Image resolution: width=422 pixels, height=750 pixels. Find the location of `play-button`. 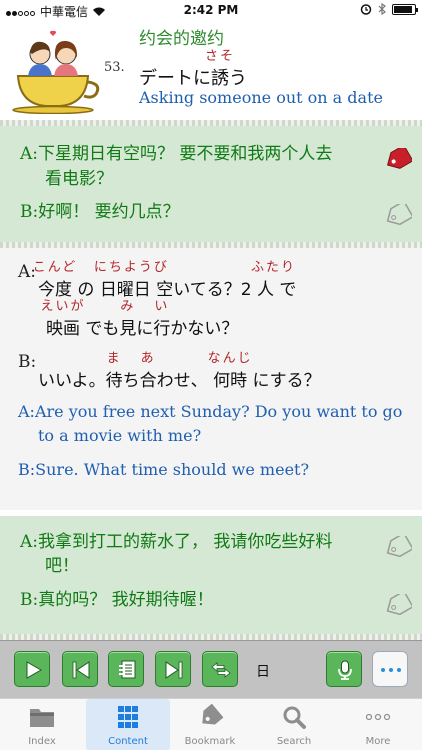

play-button is located at coordinates (32, 669).